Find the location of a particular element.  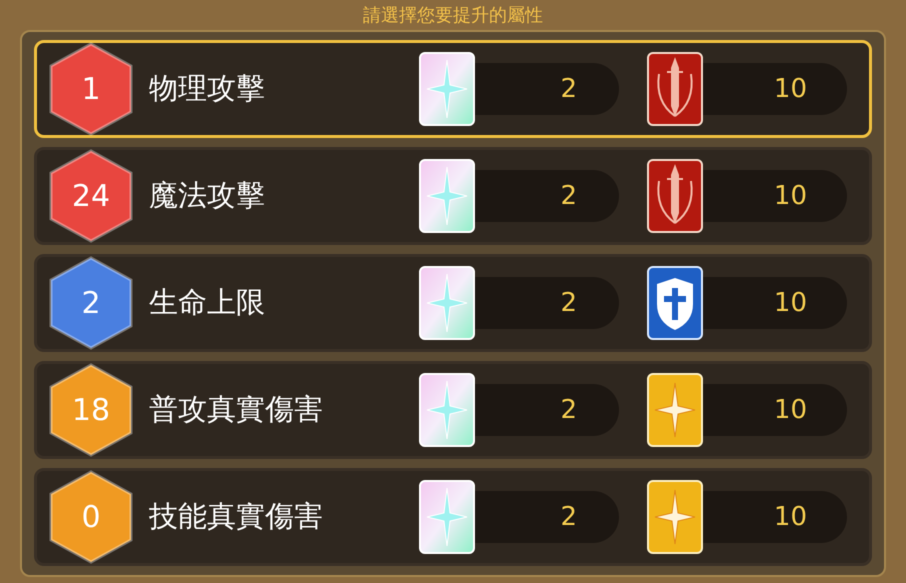

attribute-name: 普攻真實傷害 is located at coordinates (236, 409).